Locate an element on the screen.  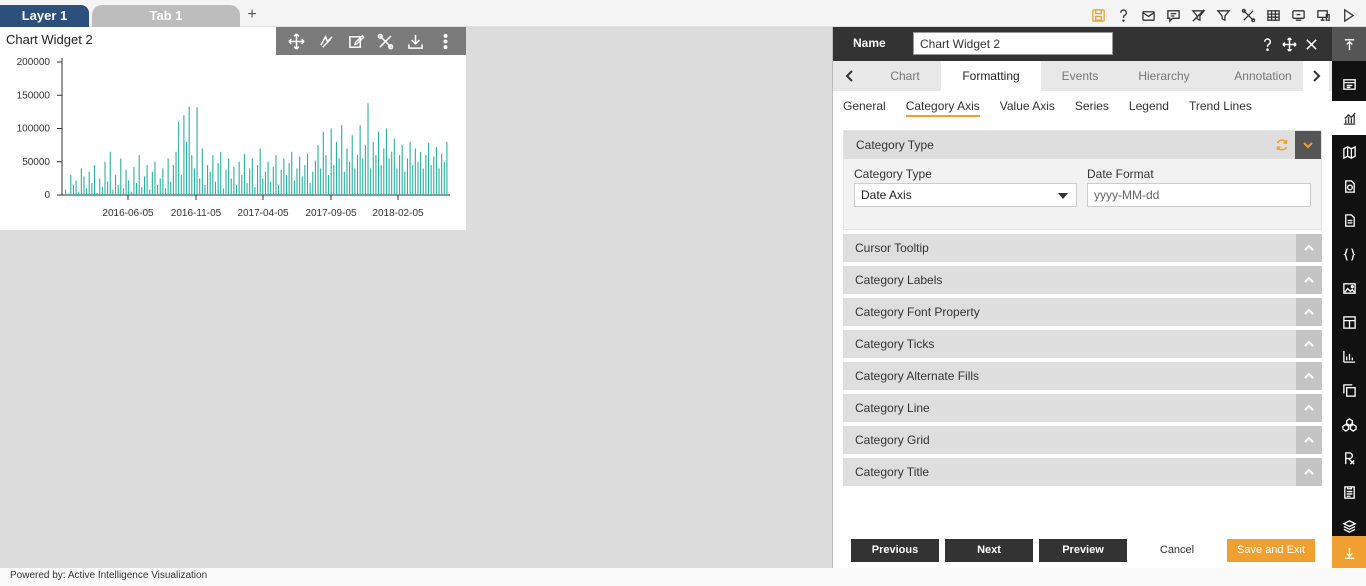
previous-button: Previous is located at coordinates (895, 550).